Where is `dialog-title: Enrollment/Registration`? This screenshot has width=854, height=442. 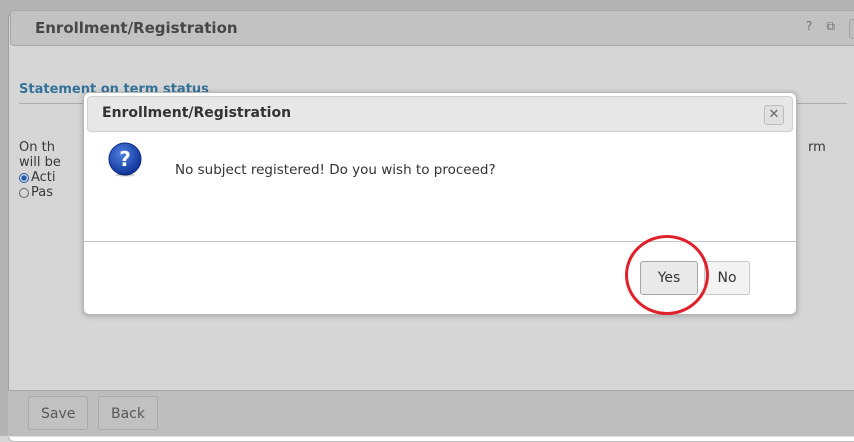 dialog-title: Enrollment/Registration is located at coordinates (197, 113).